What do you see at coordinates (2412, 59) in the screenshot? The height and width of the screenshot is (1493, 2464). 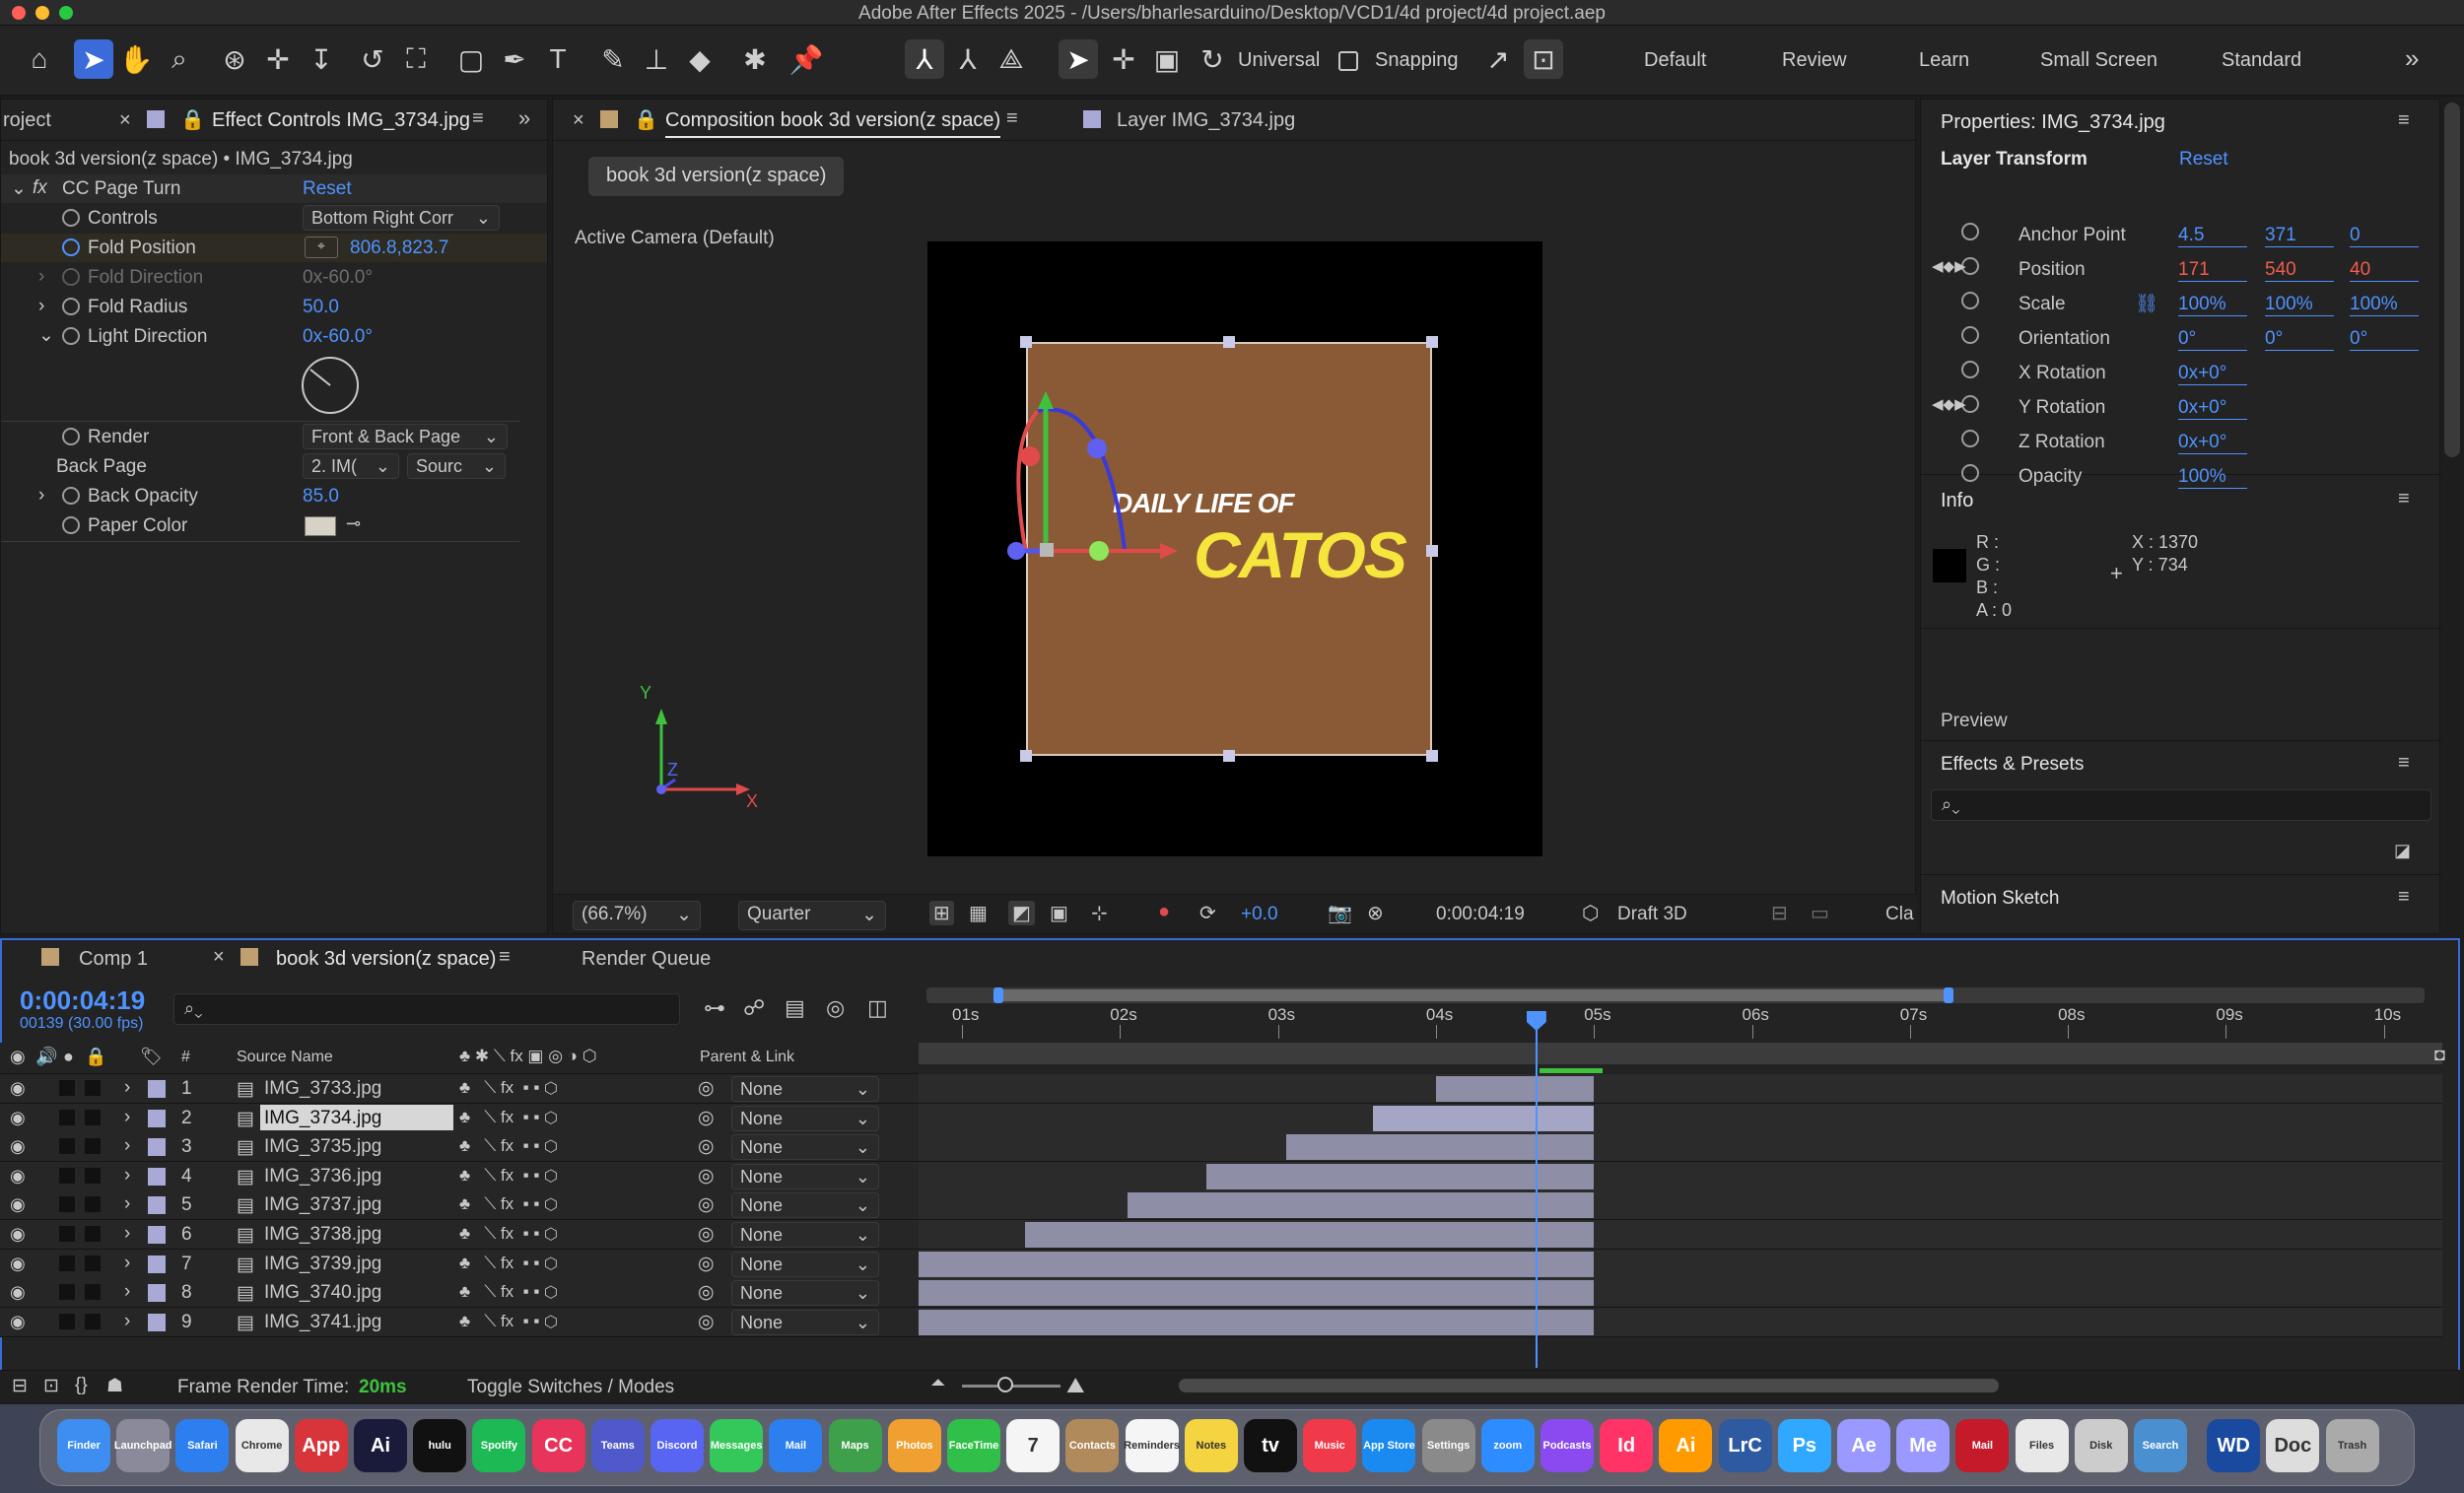 I see `more-workspaces-icon: »` at bounding box center [2412, 59].